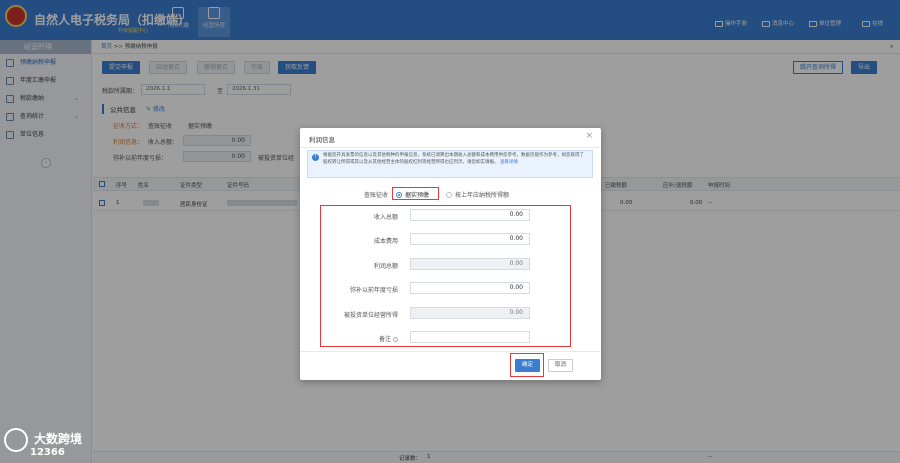 The width and height of the screenshot is (900, 463). What do you see at coordinates (589, 136) in the screenshot?
I see `close-icon: ×` at bounding box center [589, 136].